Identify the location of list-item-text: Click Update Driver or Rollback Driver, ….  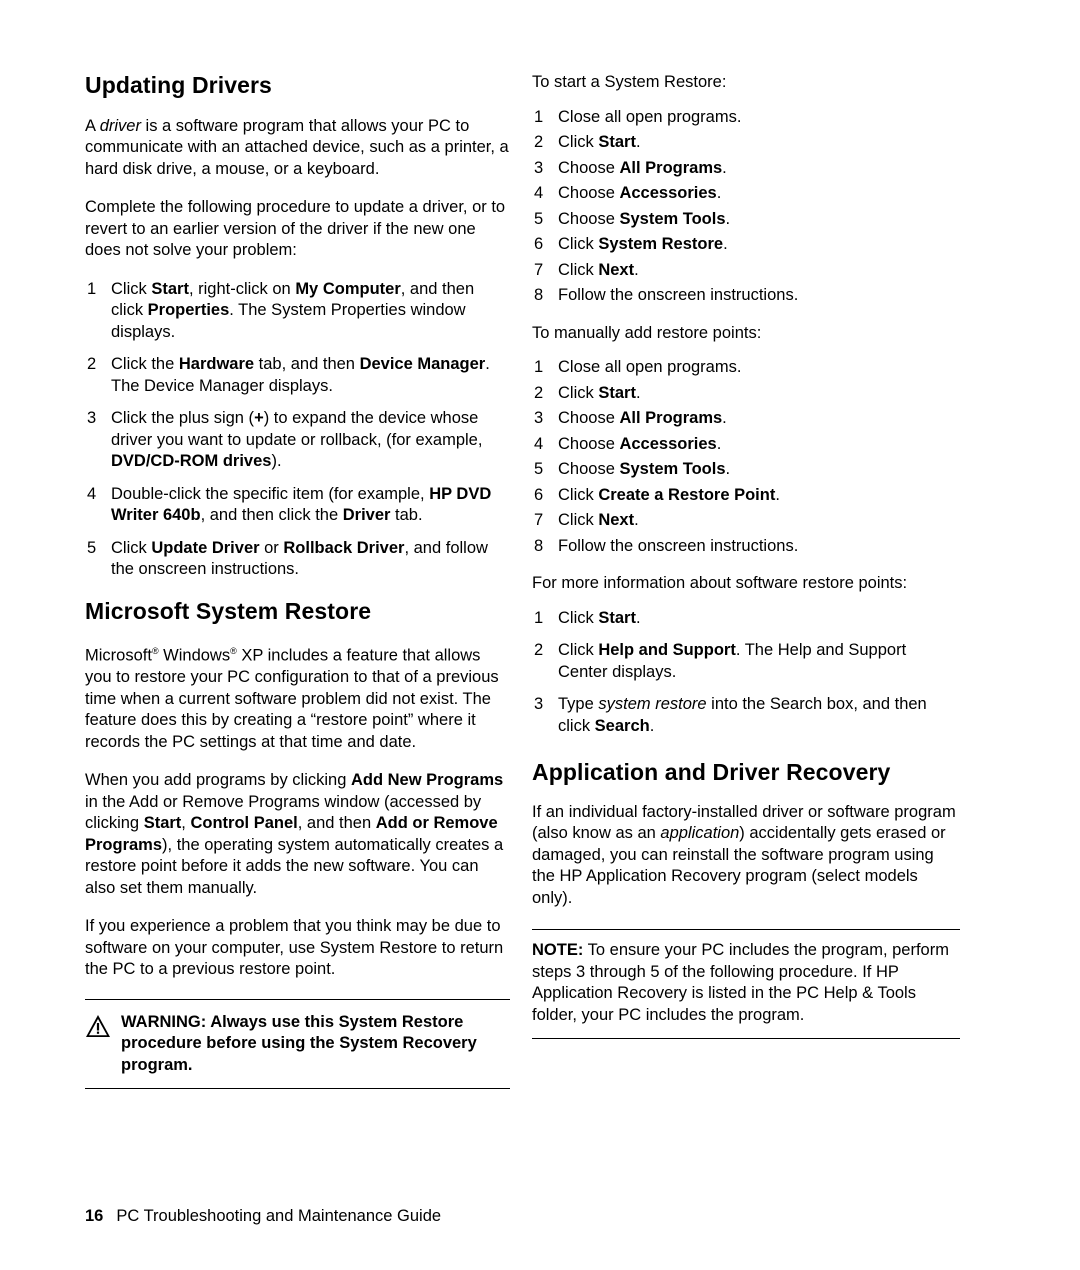
(299, 558).